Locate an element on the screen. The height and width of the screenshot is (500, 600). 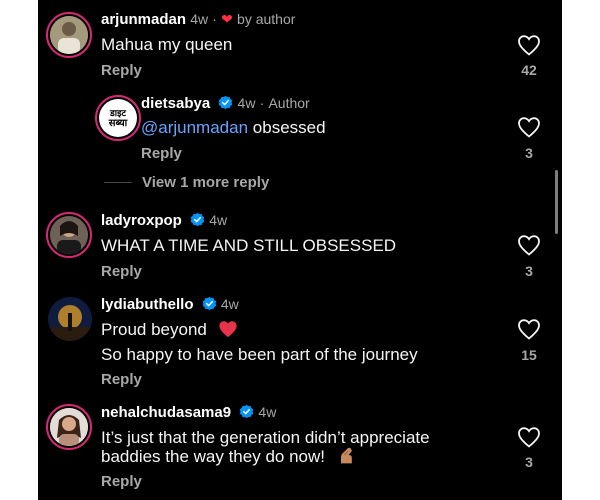
username: lydiabuthello is located at coordinates (147, 304).